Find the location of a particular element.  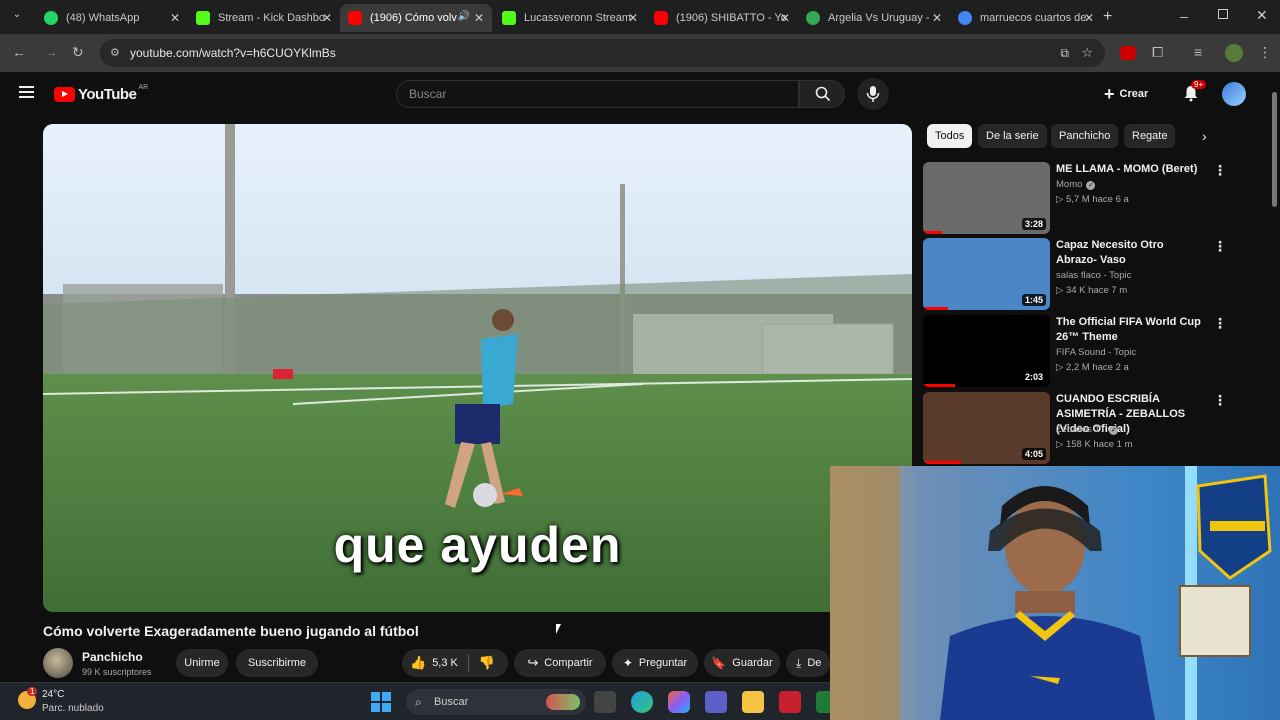

youtube-logo: YouTube AR is located at coordinates (101, 94).